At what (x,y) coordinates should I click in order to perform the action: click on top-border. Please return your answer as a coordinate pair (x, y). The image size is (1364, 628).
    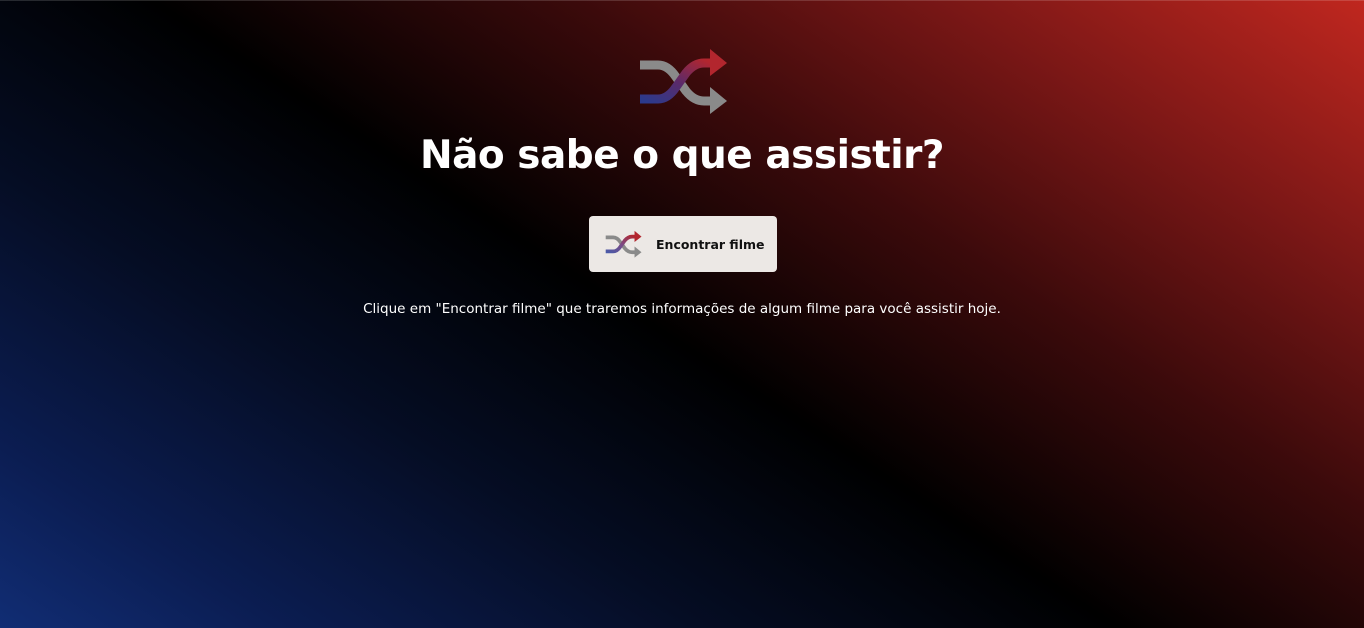
    Looking at the image, I should click on (682, 0).